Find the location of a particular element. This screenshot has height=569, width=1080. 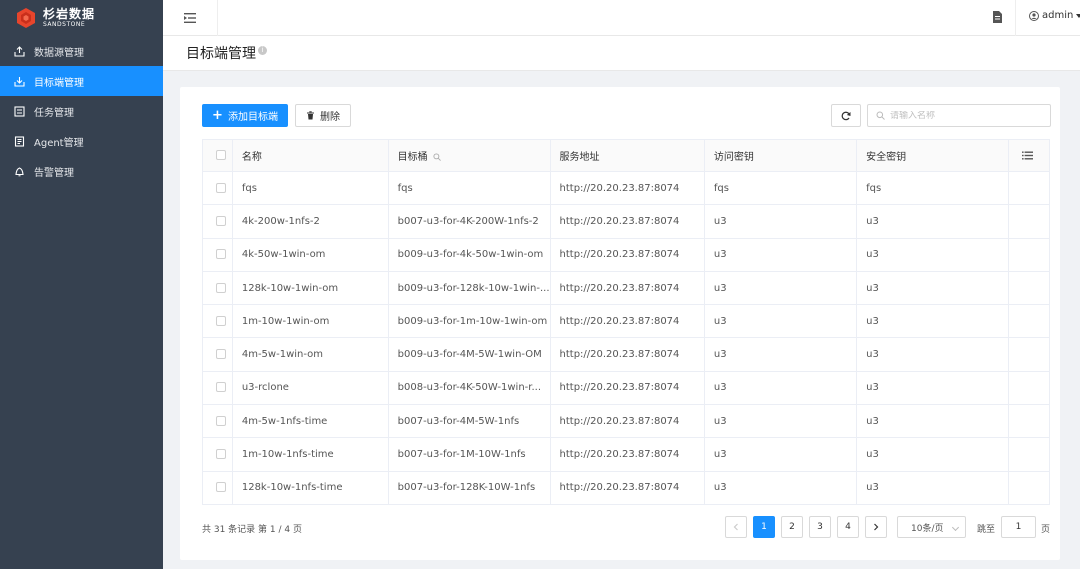

search-icon is located at coordinates (880, 115).